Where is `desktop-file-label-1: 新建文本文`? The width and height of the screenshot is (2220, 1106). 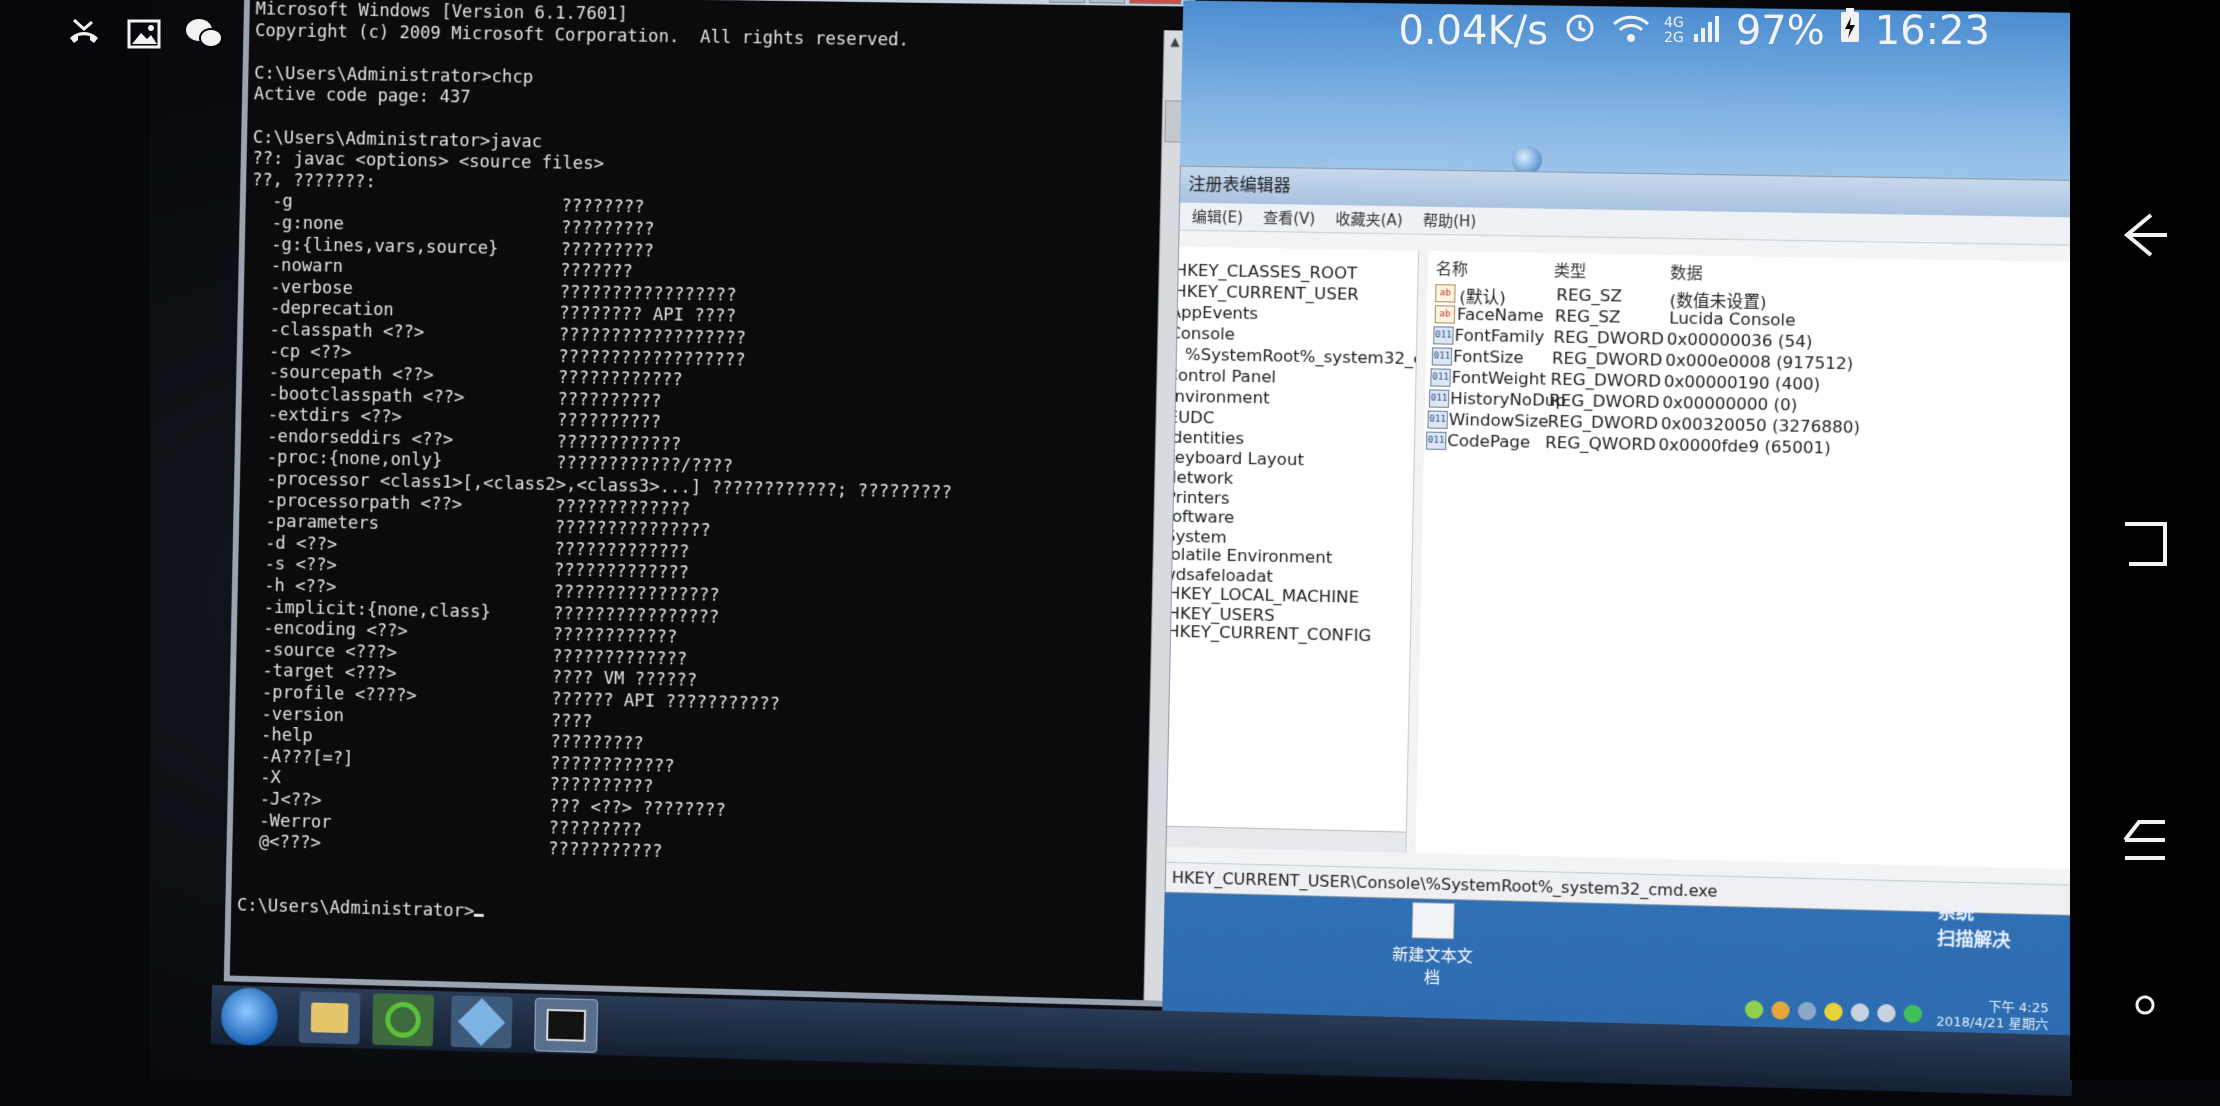
desktop-file-label-1: 新建文本文 is located at coordinates (1432, 955).